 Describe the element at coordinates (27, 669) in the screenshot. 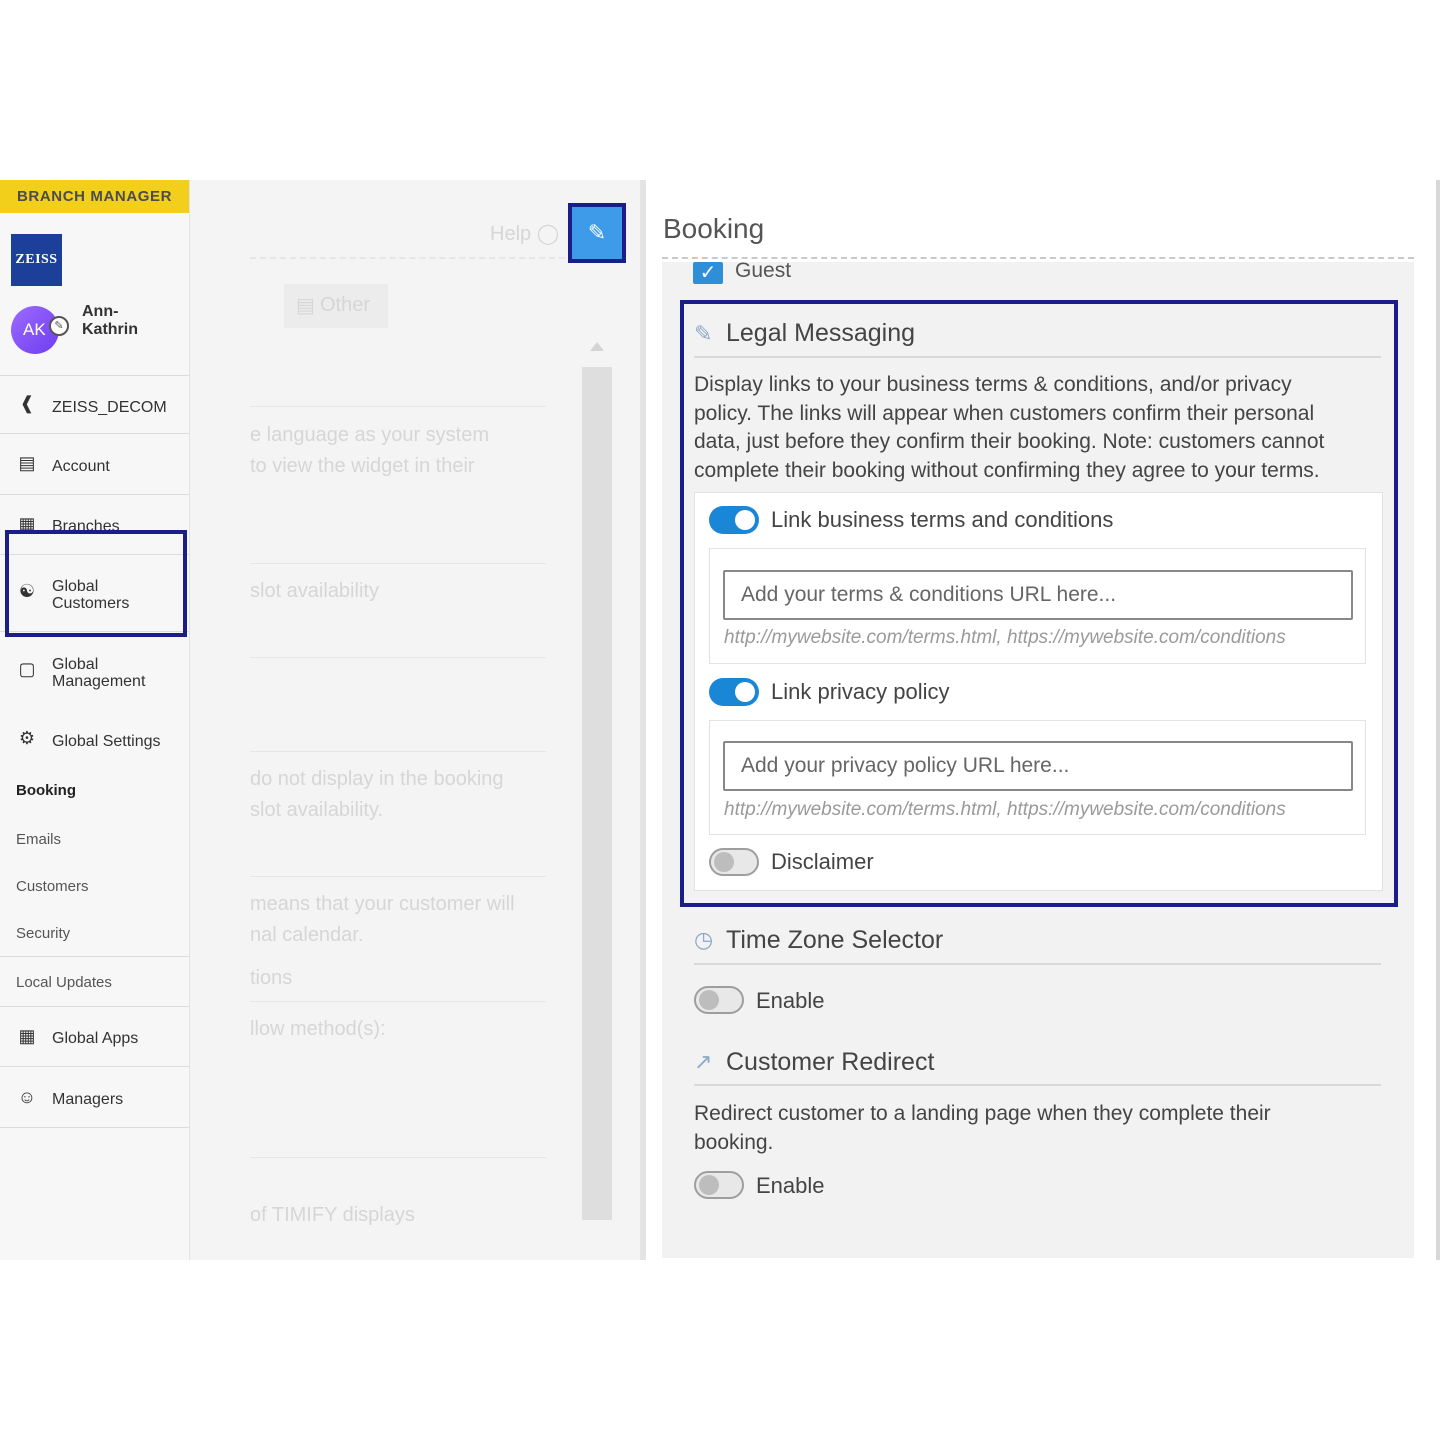

I see `suitcase-icon: ▢` at that location.